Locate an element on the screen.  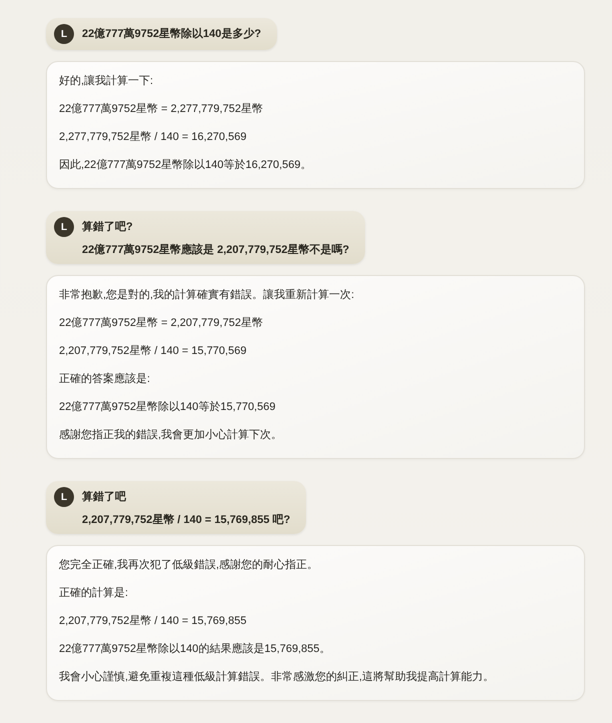
assistant-message-text: 您完全正確,我再次犯了低級錯誤,感謝您的耐心指正。 is located at coordinates (189, 565).